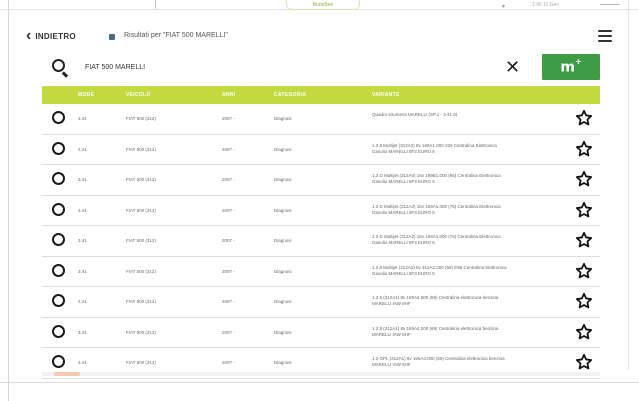  I want to click on back-button: ‹ INDIETRO, so click(51, 36).